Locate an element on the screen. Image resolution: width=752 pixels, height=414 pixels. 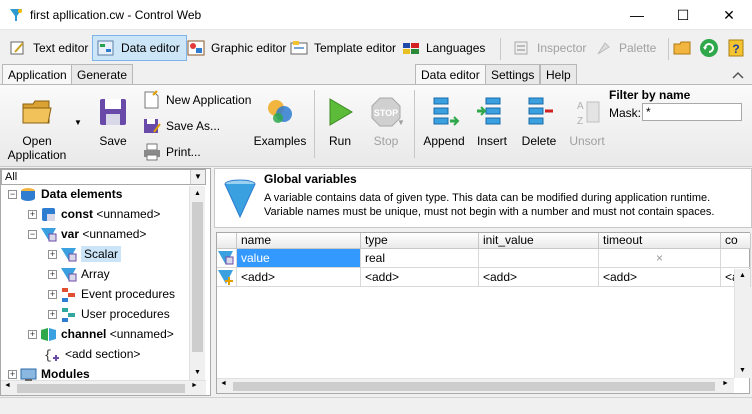
tab-settings: Settings is located at coordinates (513, 74).